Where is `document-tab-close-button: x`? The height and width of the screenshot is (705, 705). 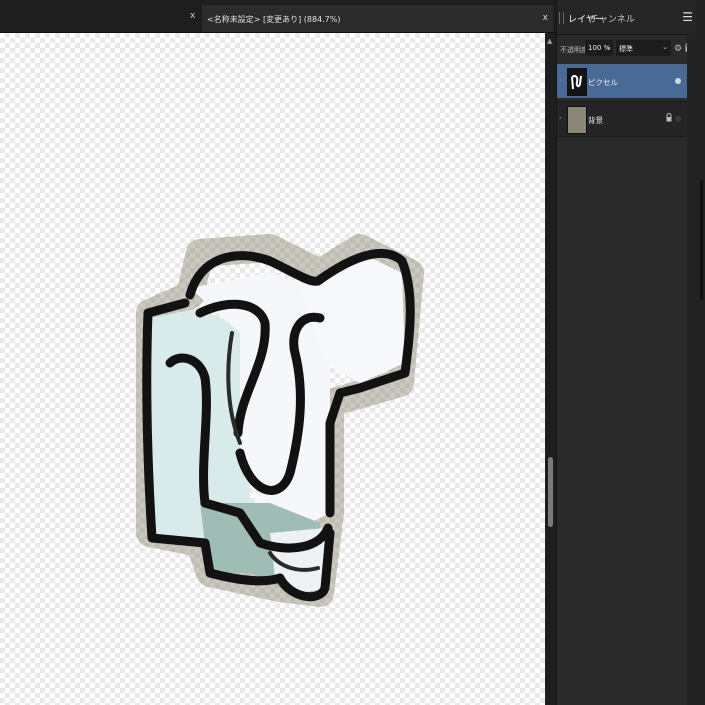 document-tab-close-button: x is located at coordinates (545, 18).